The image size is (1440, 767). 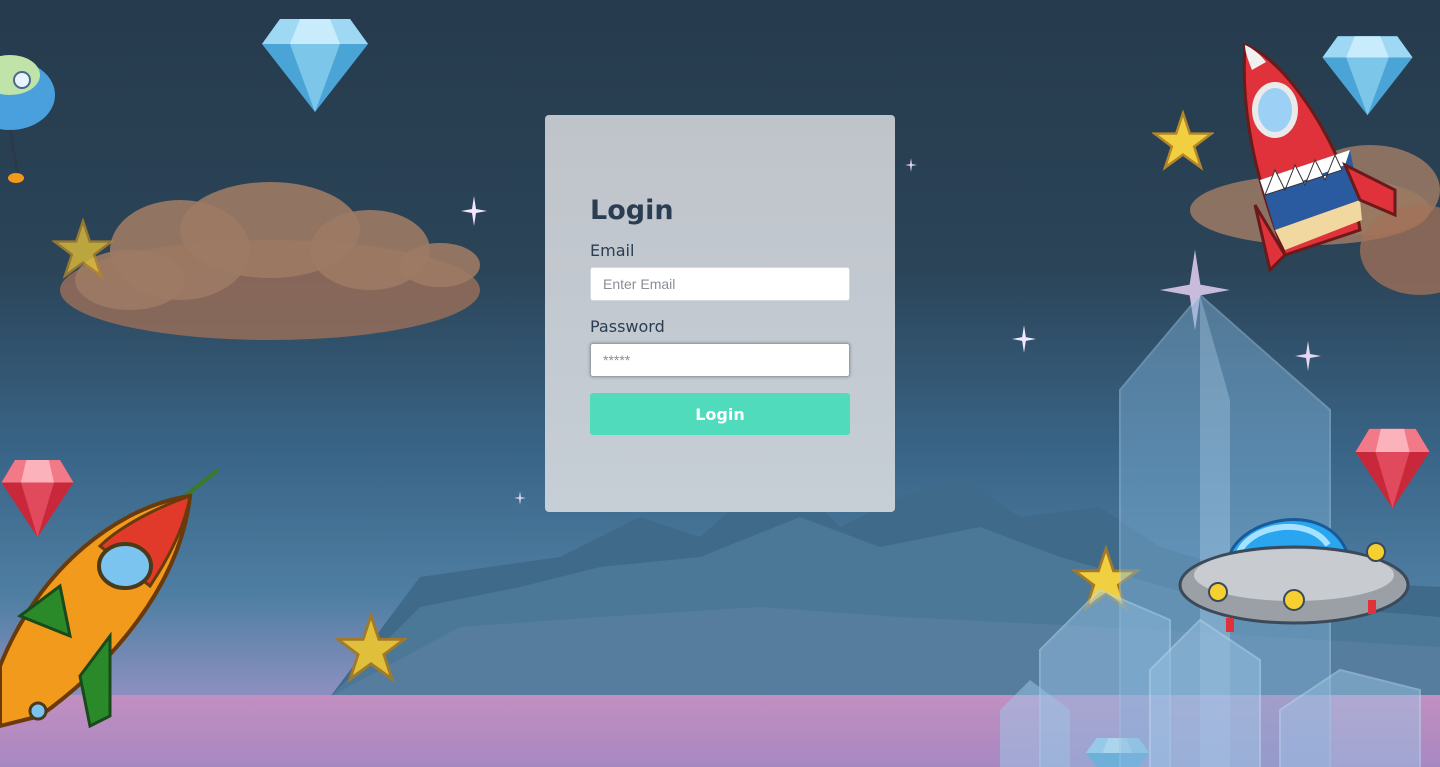 I want to click on email-label: Email, so click(x=612, y=250).